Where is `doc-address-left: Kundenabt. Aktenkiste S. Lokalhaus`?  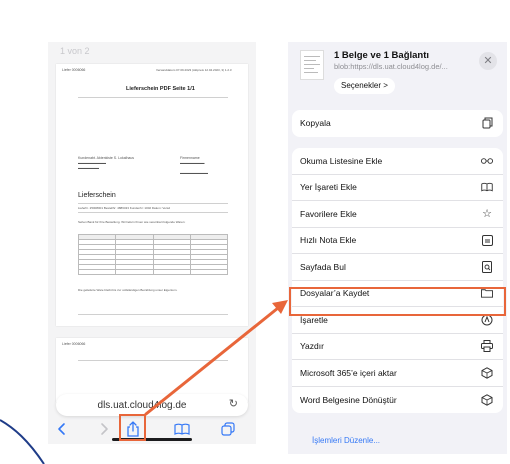
doc-address-left: Kundenabt. Aktenkiste S. Lokalhaus is located at coordinates (106, 158).